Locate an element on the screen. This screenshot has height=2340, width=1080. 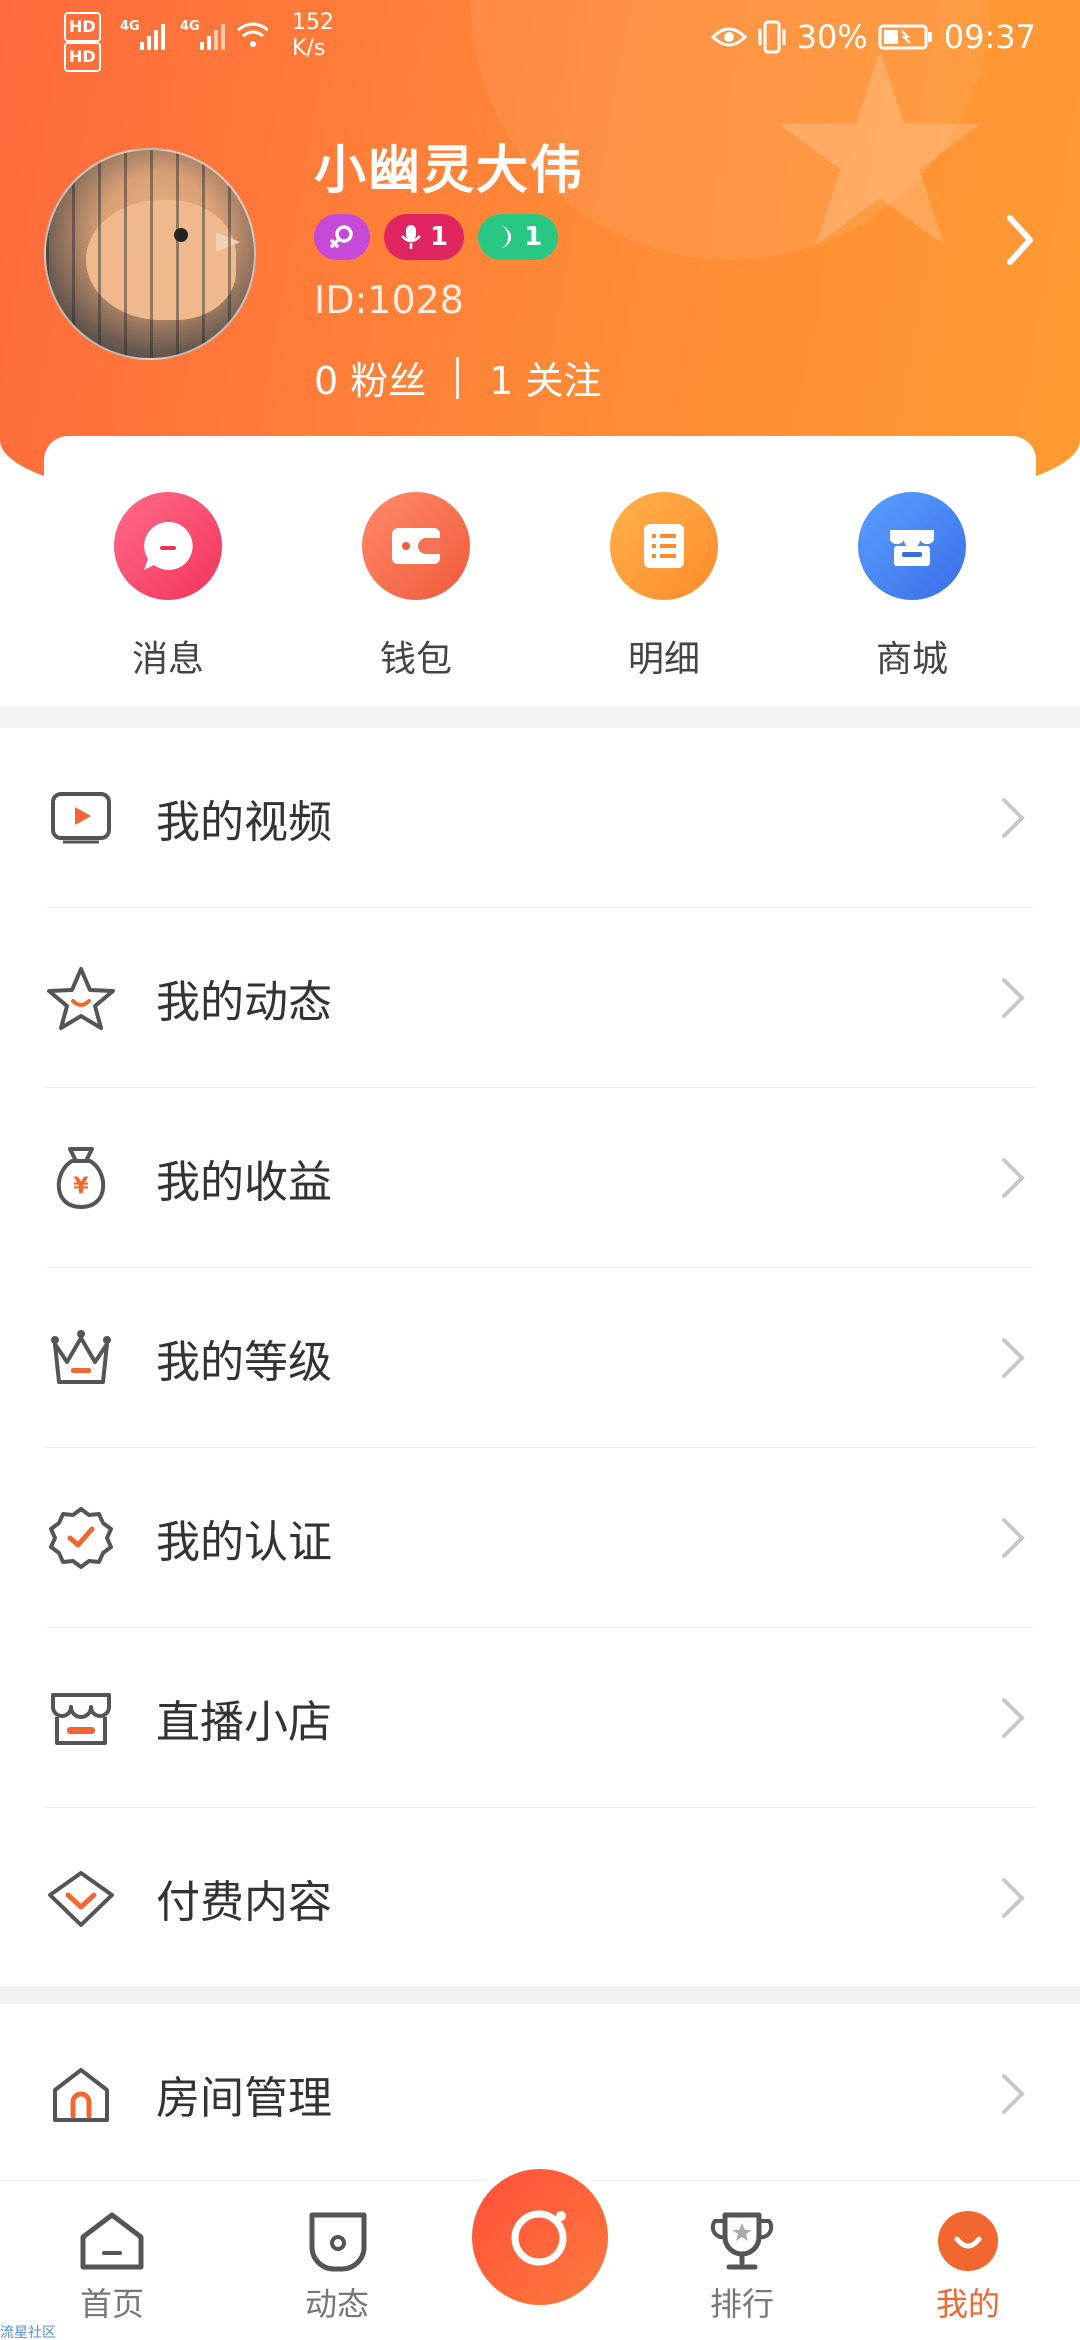
quick-action-message: 消息 is located at coordinates (168, 587).